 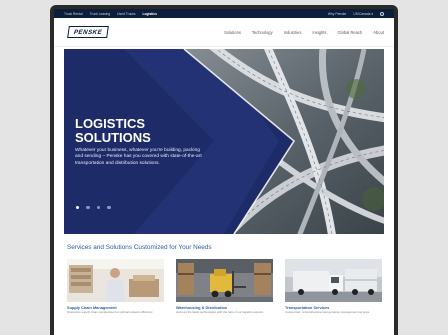 What do you see at coordinates (126, 14) in the screenshot?
I see `utility-link-used-trucks: Used Trucks` at bounding box center [126, 14].